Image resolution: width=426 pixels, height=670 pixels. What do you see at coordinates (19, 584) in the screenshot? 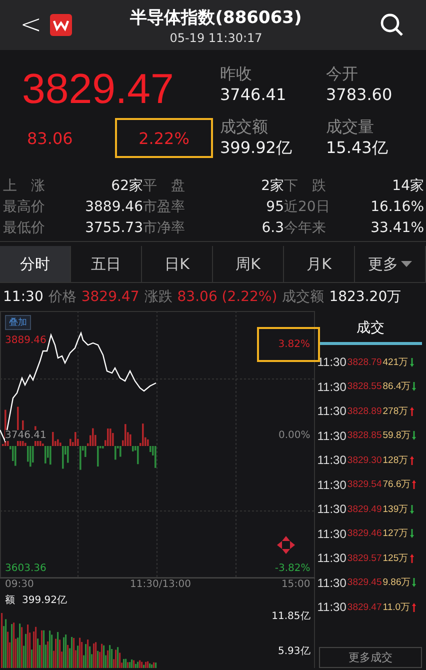
I see `time-label: 09:30` at bounding box center [19, 584].